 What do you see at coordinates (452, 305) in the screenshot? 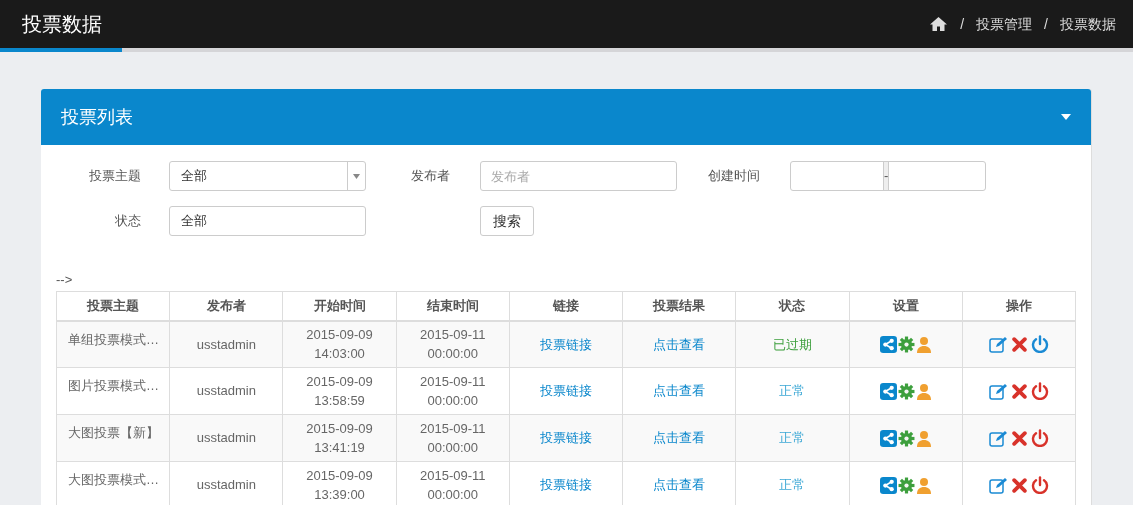
I see `column-header: 结束时间` at bounding box center [452, 305].